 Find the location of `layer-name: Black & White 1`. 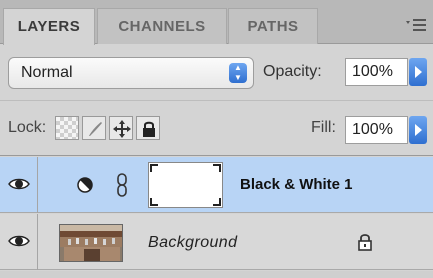

layer-name: Black & White 1 is located at coordinates (296, 184).